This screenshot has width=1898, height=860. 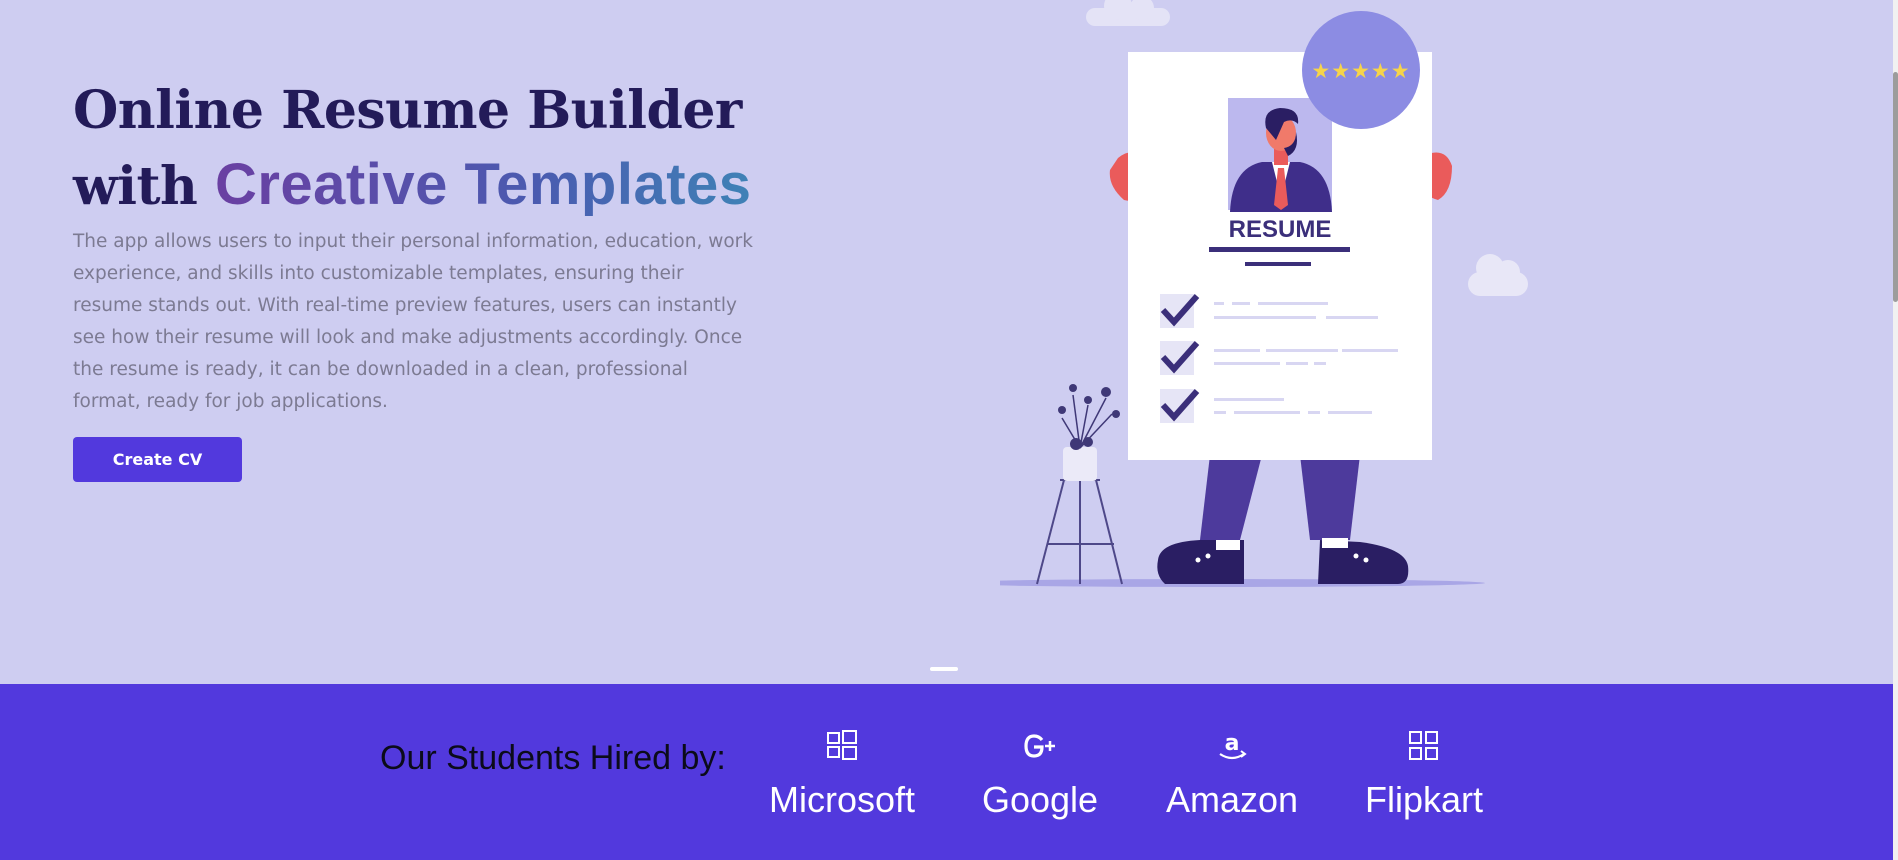 I want to click on windows-icon, so click(x=842, y=745).